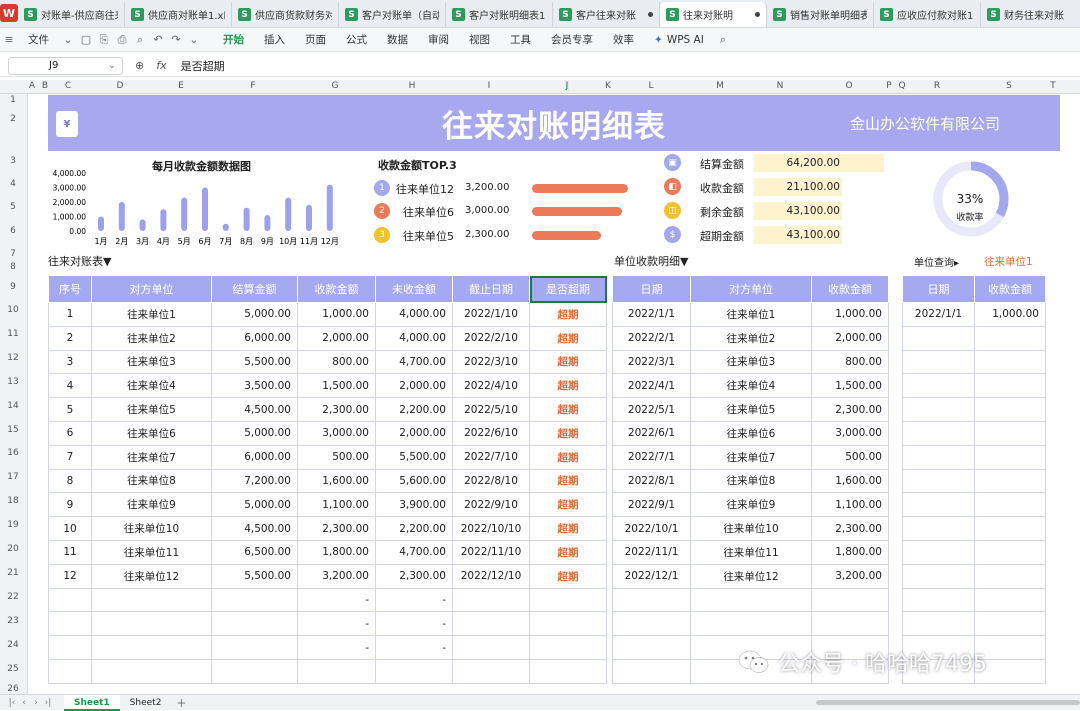 This screenshot has height=711, width=1080. What do you see at coordinates (181, 86) in the screenshot?
I see `column-header: E` at bounding box center [181, 86].